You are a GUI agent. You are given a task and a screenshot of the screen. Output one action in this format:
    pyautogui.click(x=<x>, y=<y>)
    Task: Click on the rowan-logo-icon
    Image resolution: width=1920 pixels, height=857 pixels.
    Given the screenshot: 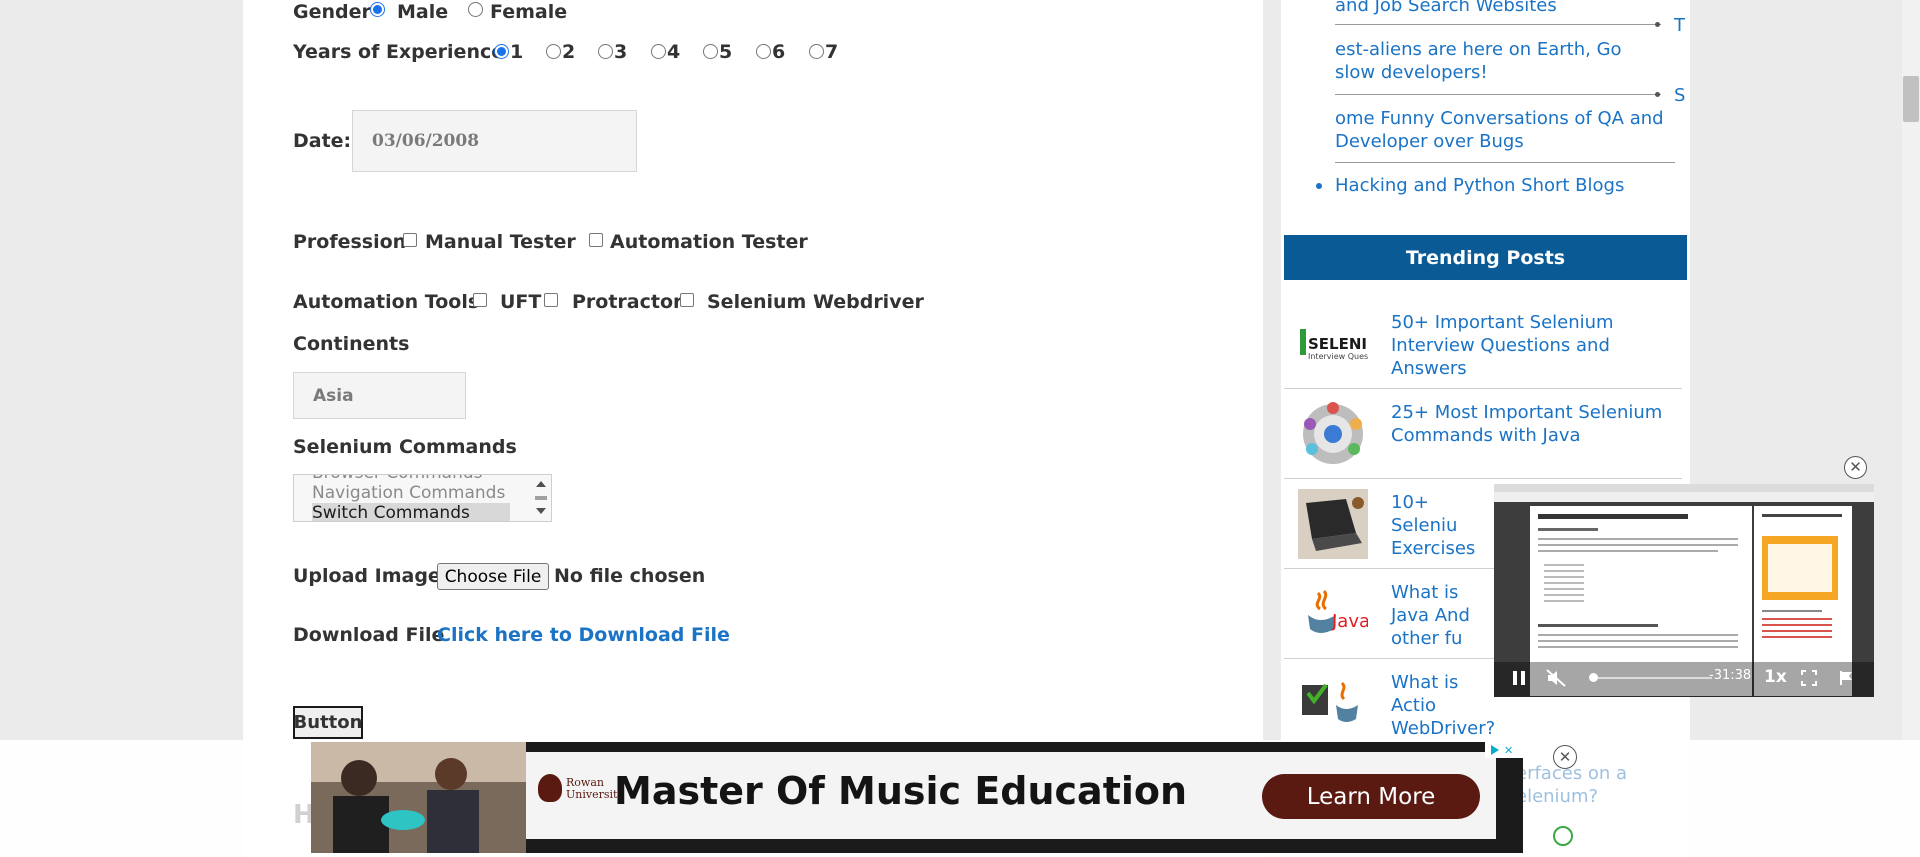 What is the action you would take?
    pyautogui.click(x=550, y=788)
    